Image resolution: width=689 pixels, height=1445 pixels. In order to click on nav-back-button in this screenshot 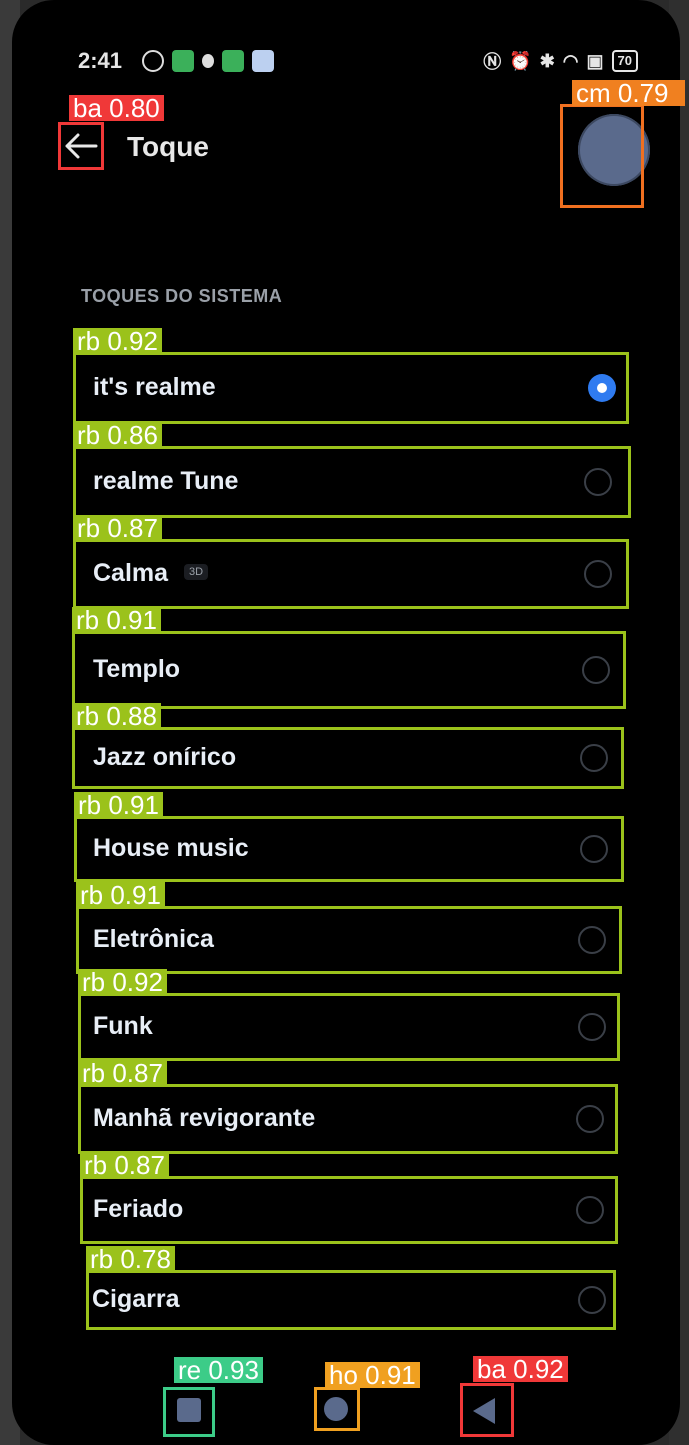, I will do `click(487, 1410)`.